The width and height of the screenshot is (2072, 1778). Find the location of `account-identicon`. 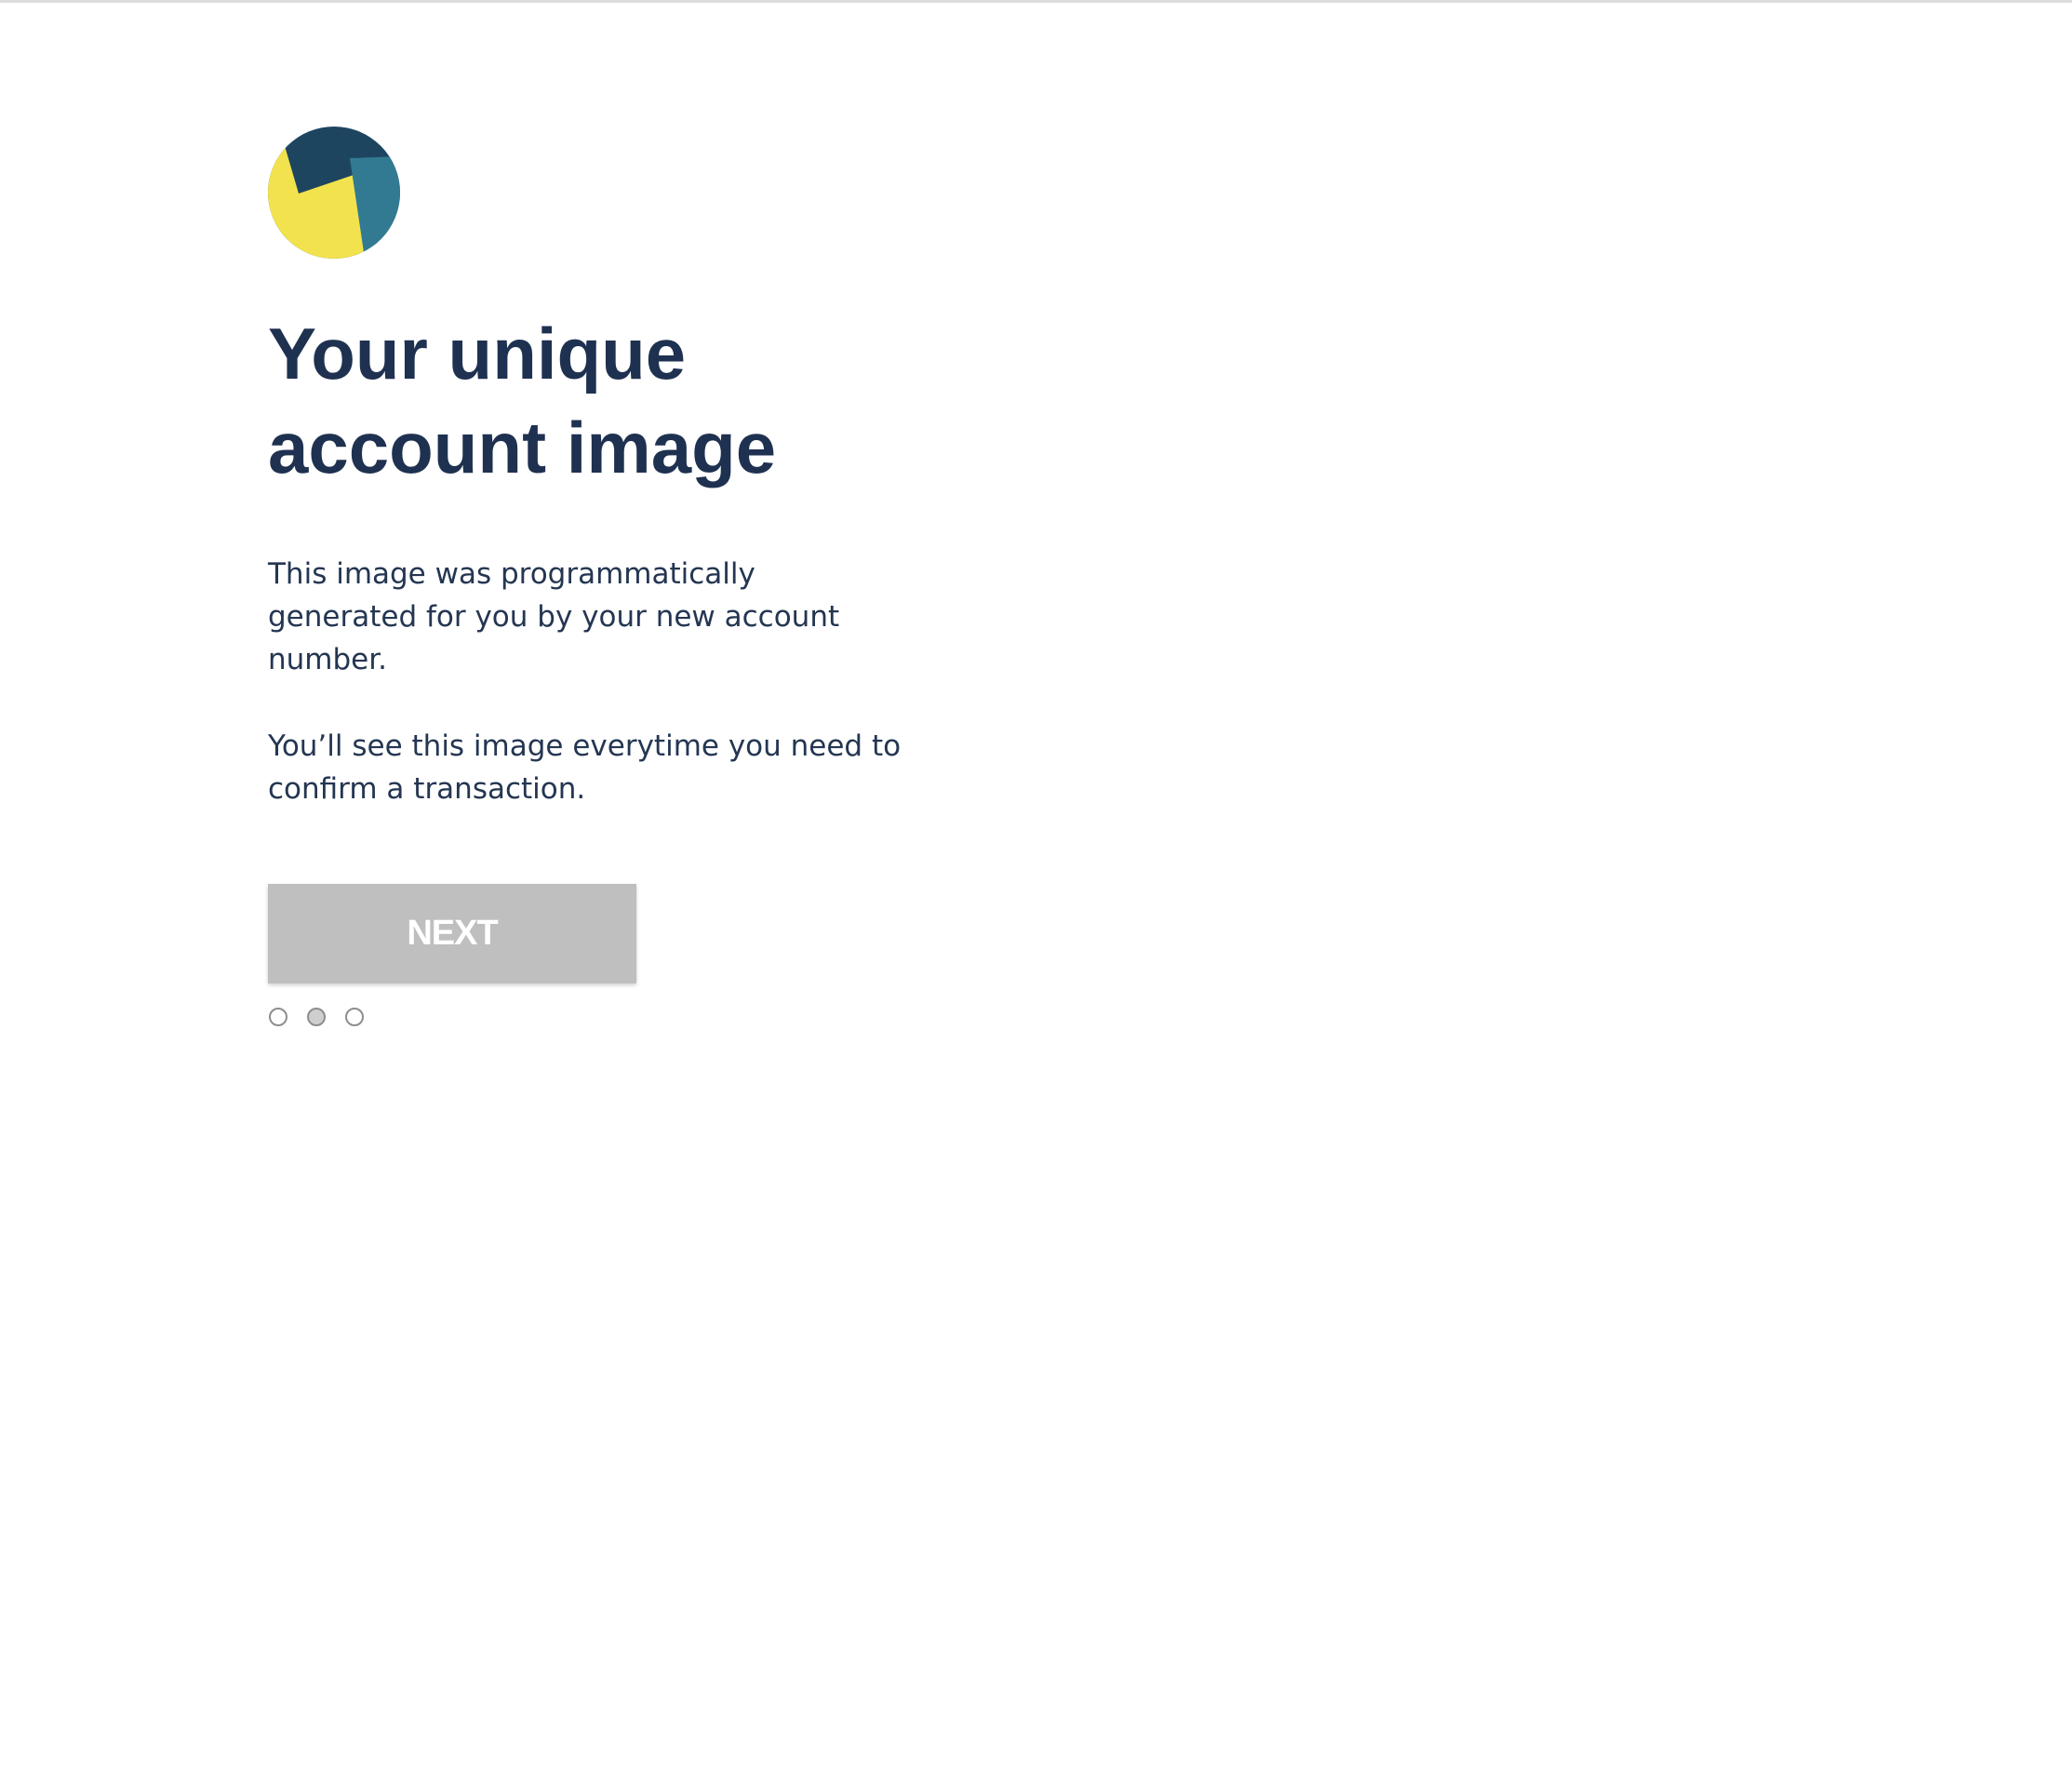

account-identicon is located at coordinates (334, 193).